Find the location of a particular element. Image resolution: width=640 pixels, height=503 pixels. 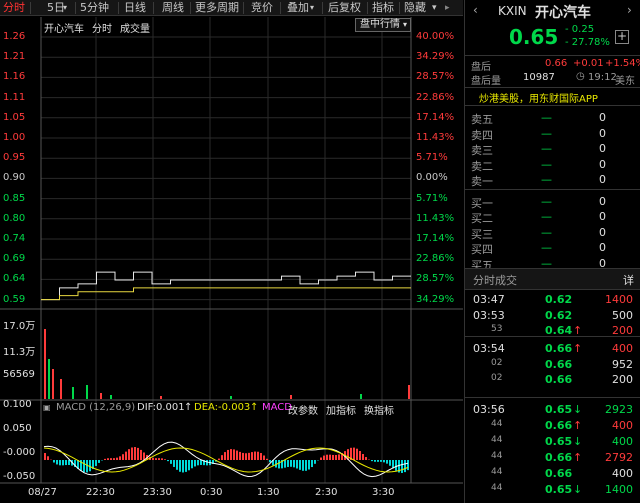

hide-button: 隐藏 is located at coordinates (415, 8).